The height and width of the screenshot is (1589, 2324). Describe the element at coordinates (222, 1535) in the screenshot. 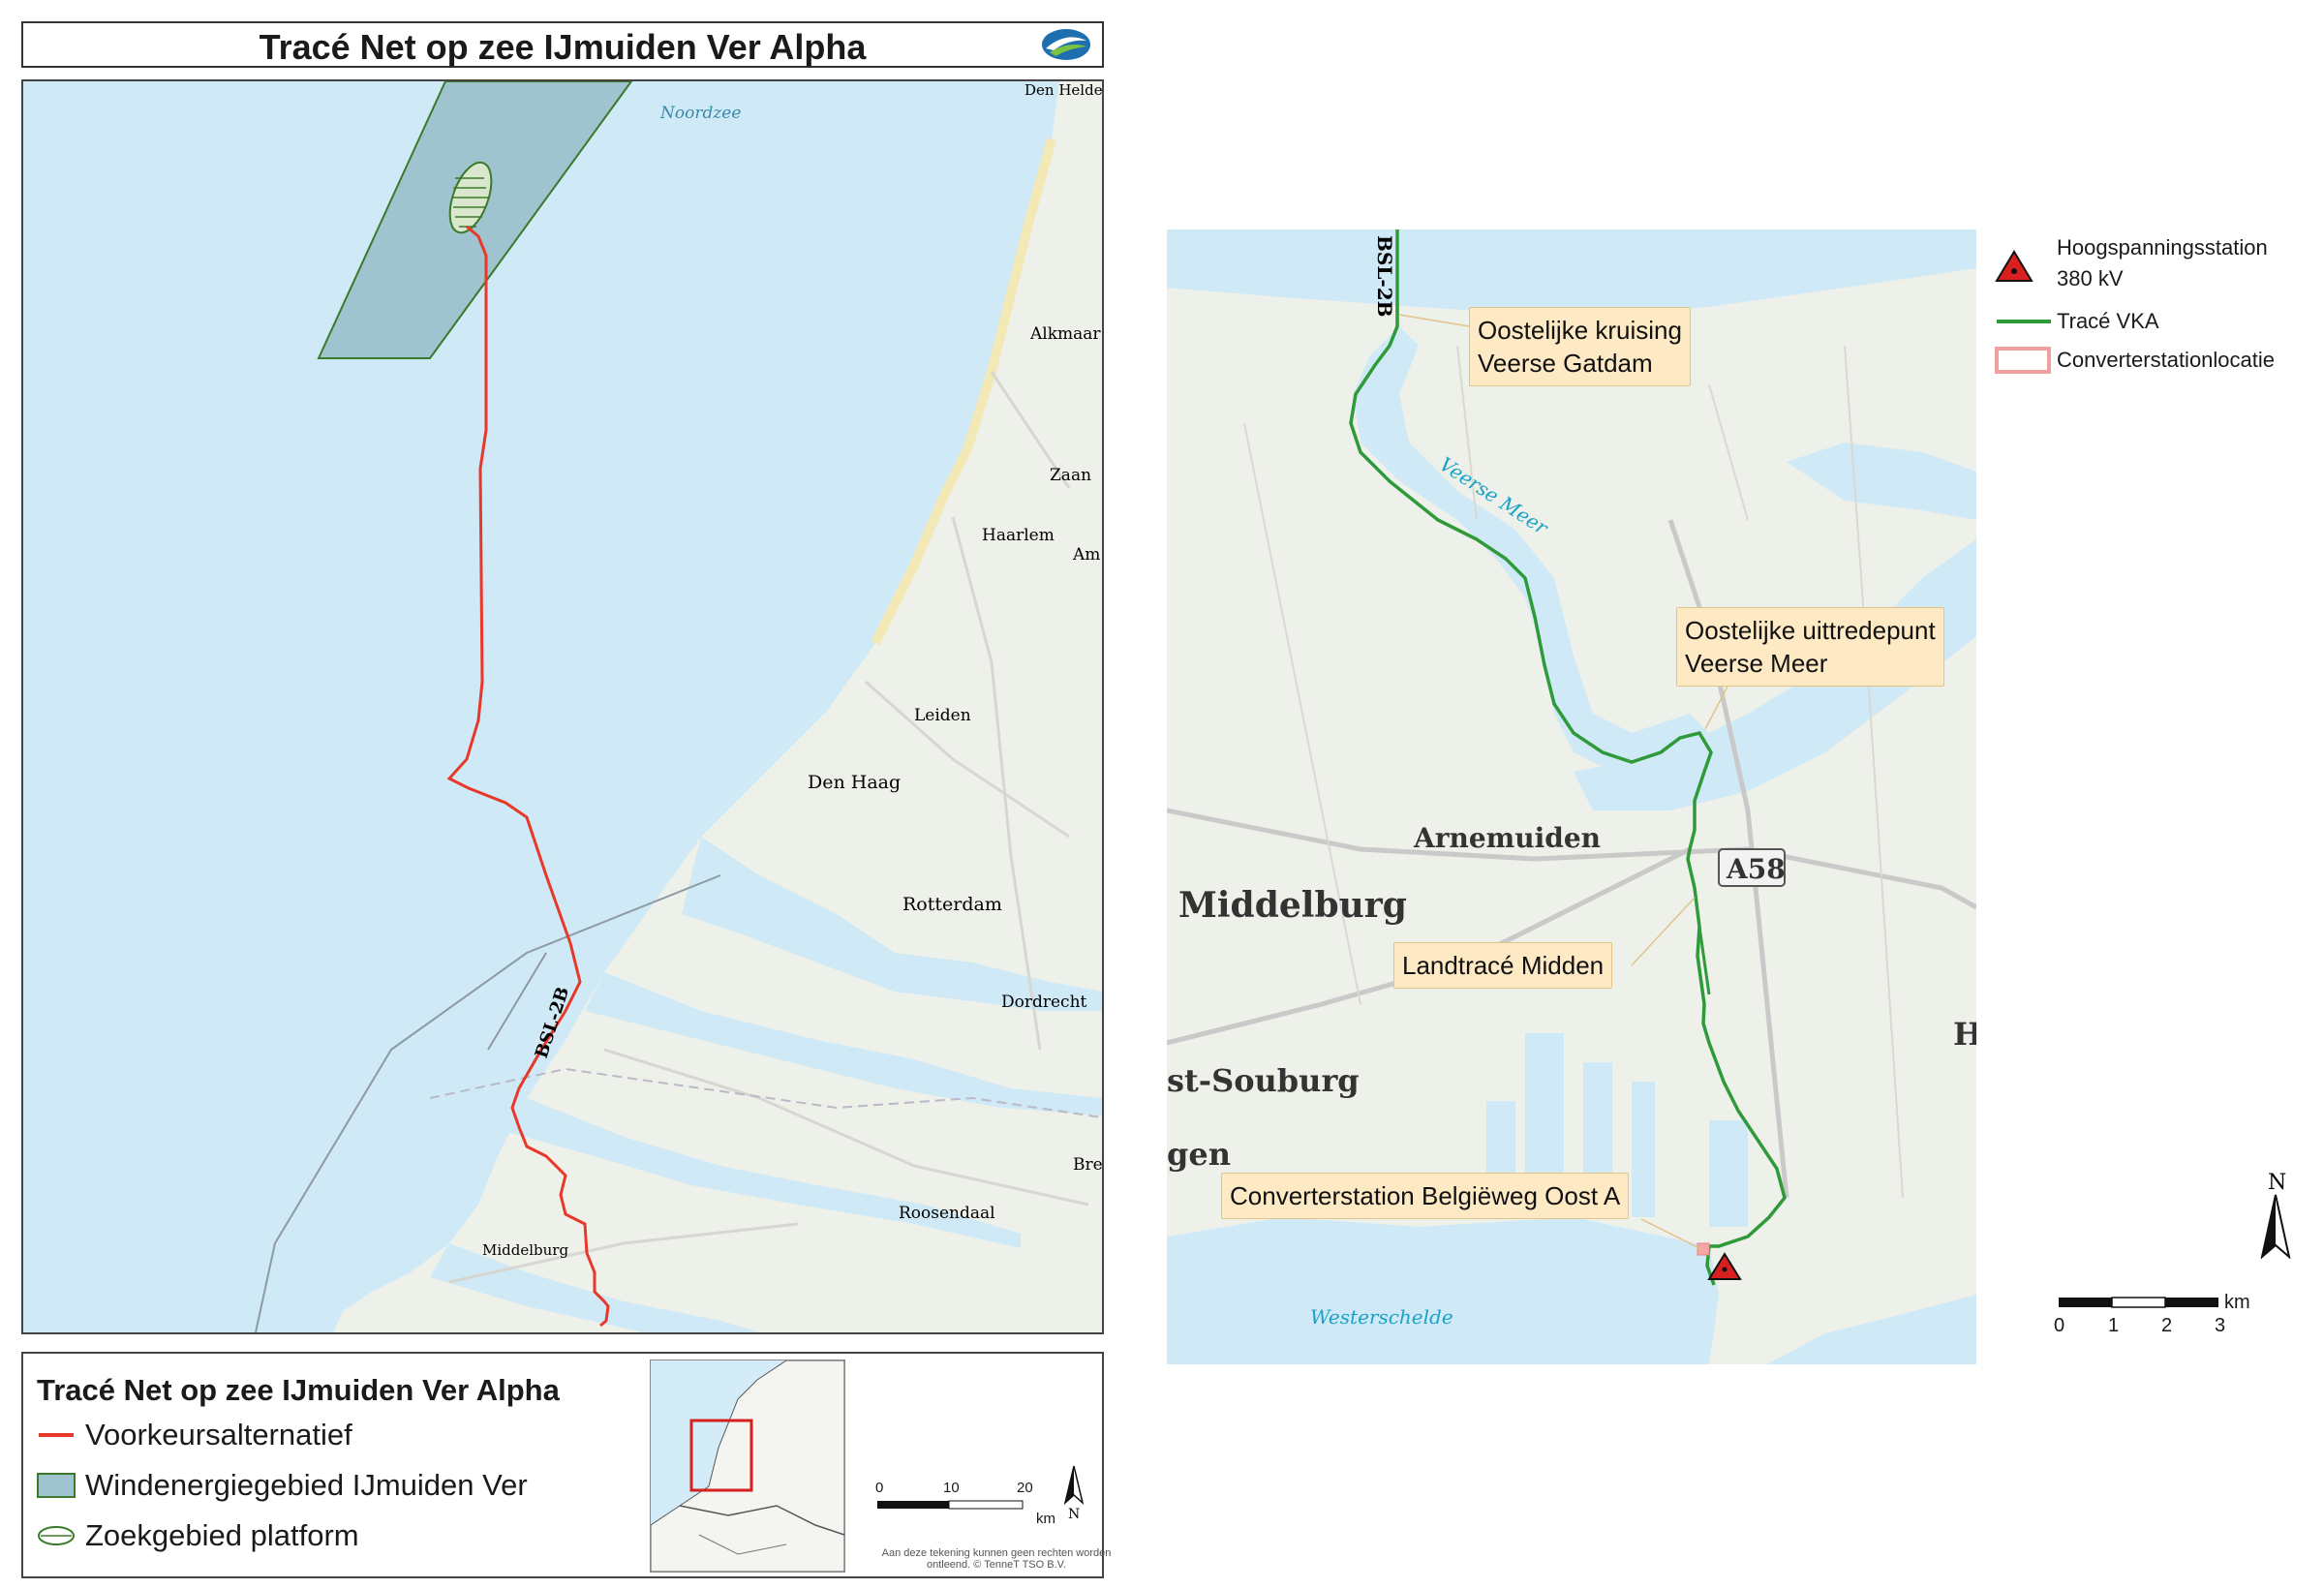

I see `legend-item-label: Zoekgebied platform` at that location.